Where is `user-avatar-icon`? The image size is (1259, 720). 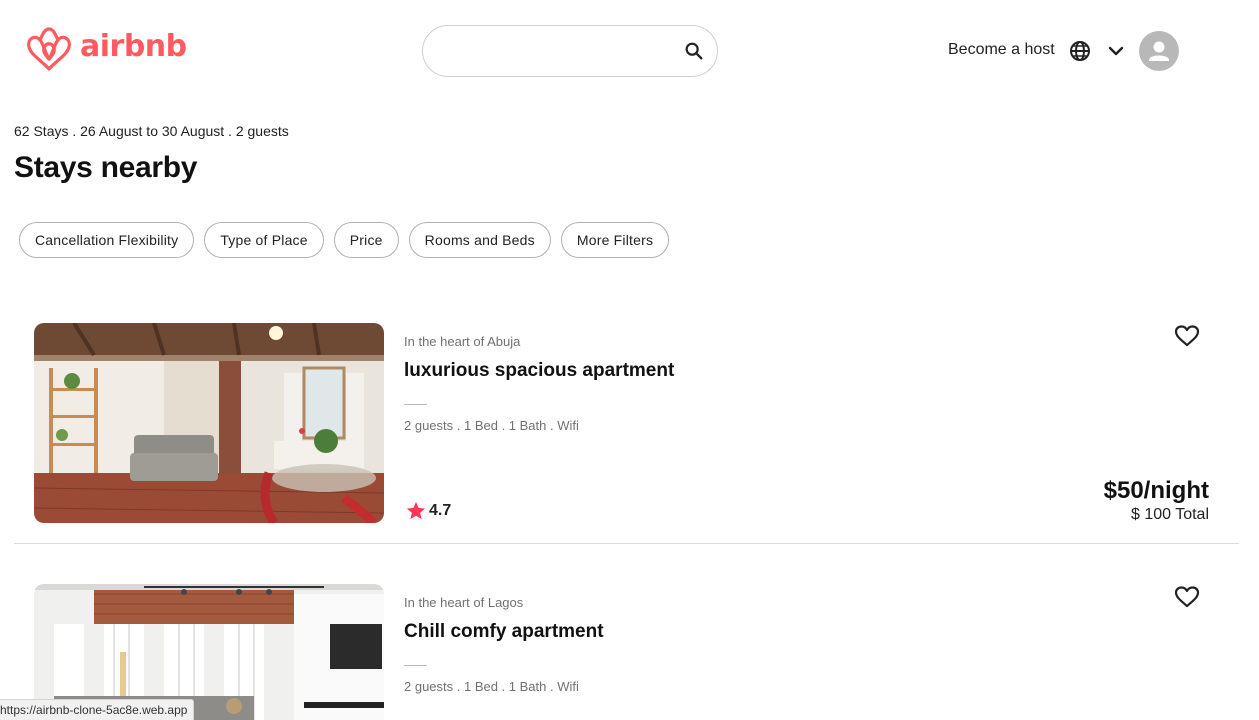 user-avatar-icon is located at coordinates (1159, 51).